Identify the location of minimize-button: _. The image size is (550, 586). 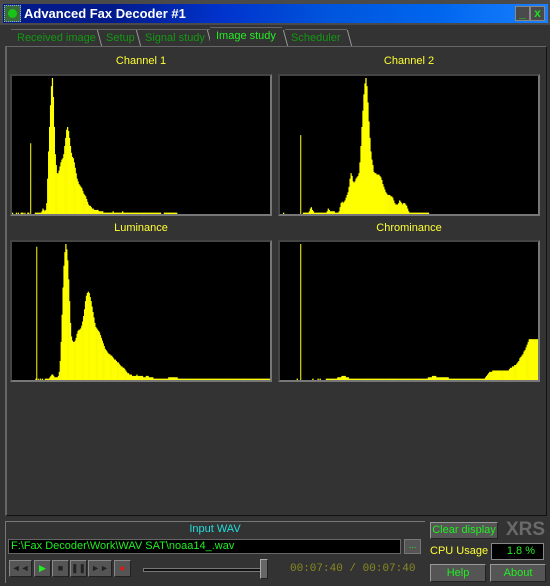
(522, 13).